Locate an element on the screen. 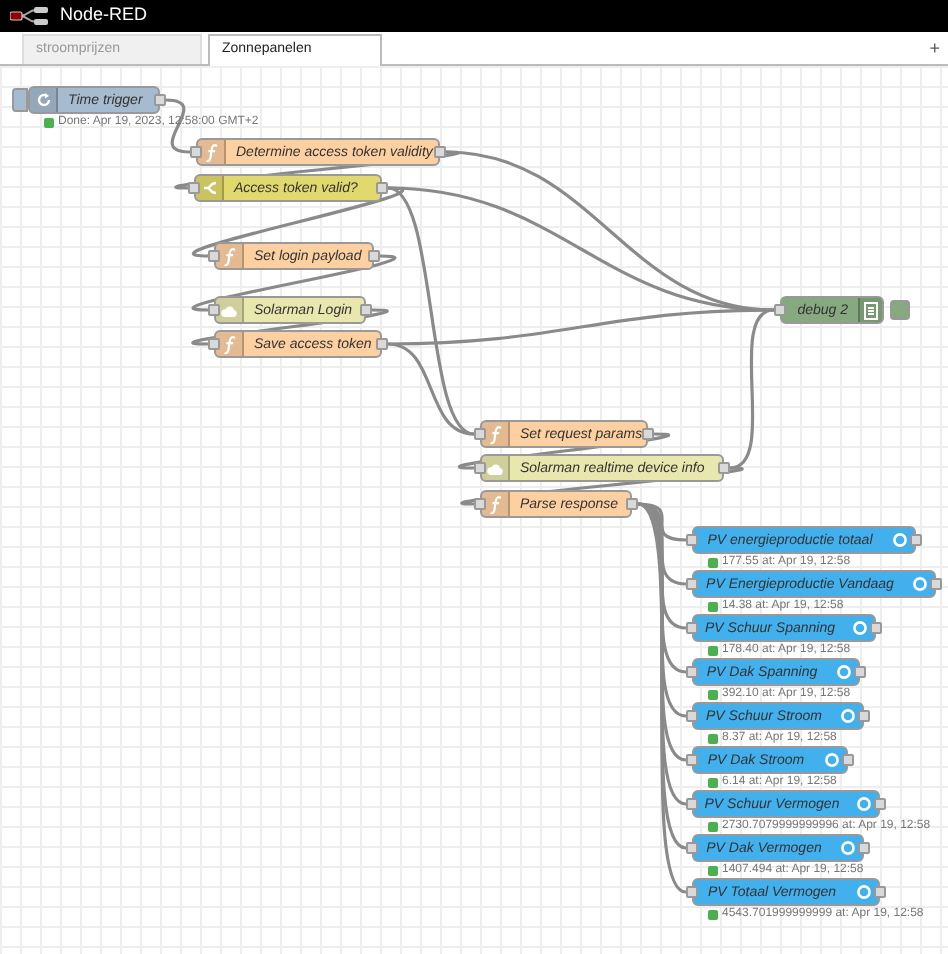 The height and width of the screenshot is (954, 948). app-title: Node-RED is located at coordinates (104, 15).